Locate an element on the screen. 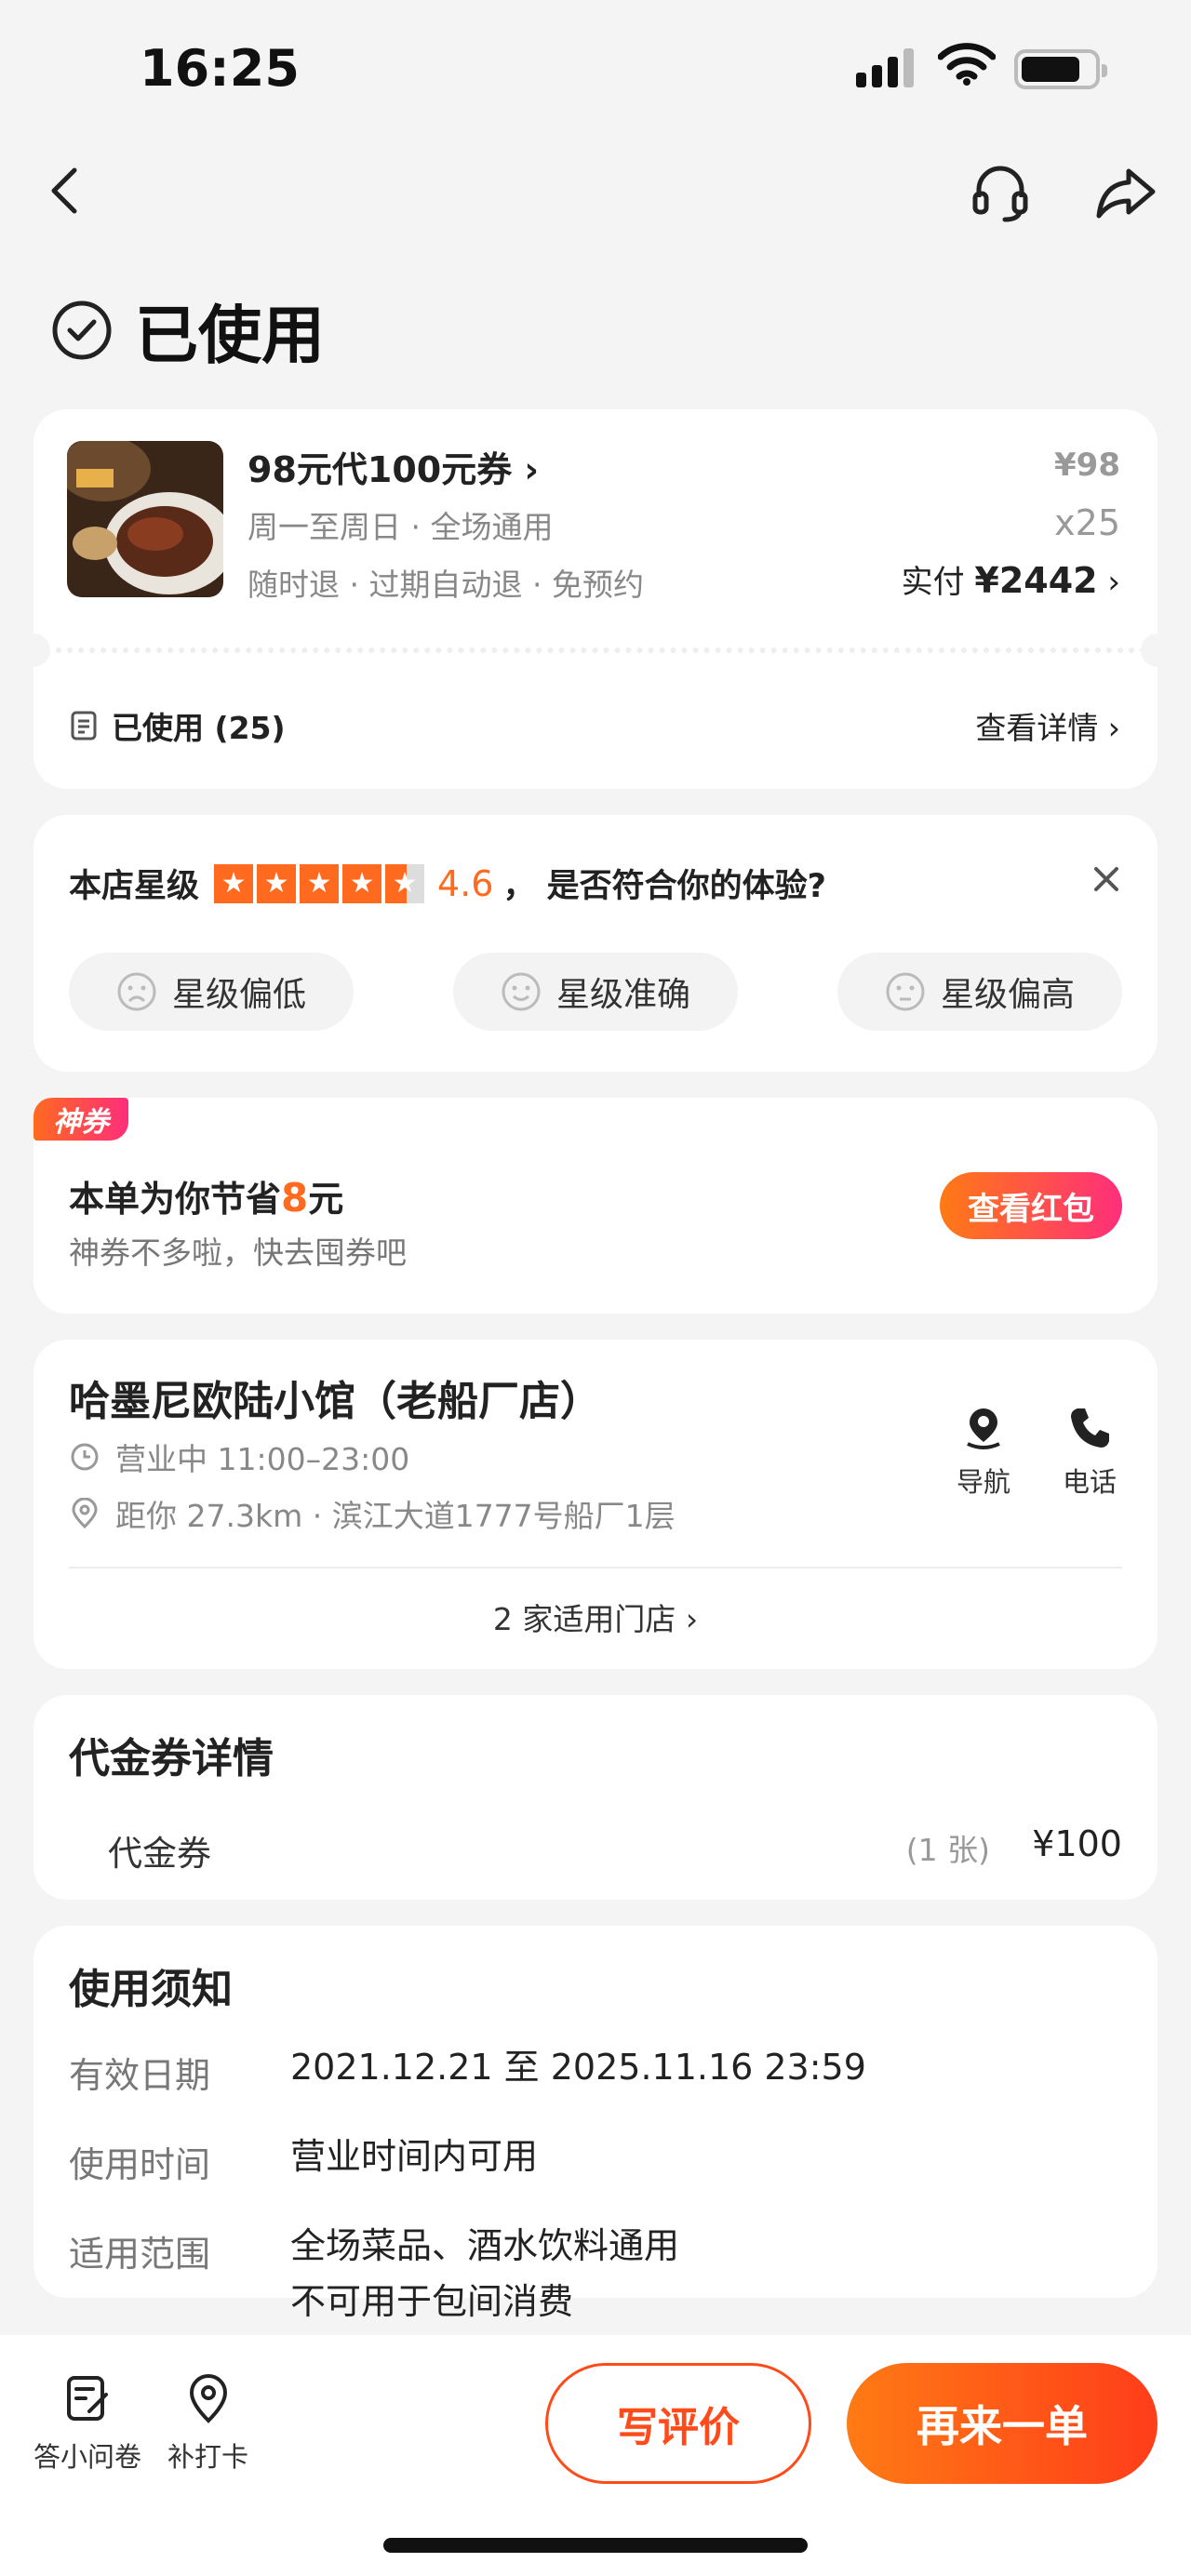 The image size is (1191, 2576). store-name: 哈墨尼欧陆小馆（老船厂店） is located at coordinates (335, 1397).